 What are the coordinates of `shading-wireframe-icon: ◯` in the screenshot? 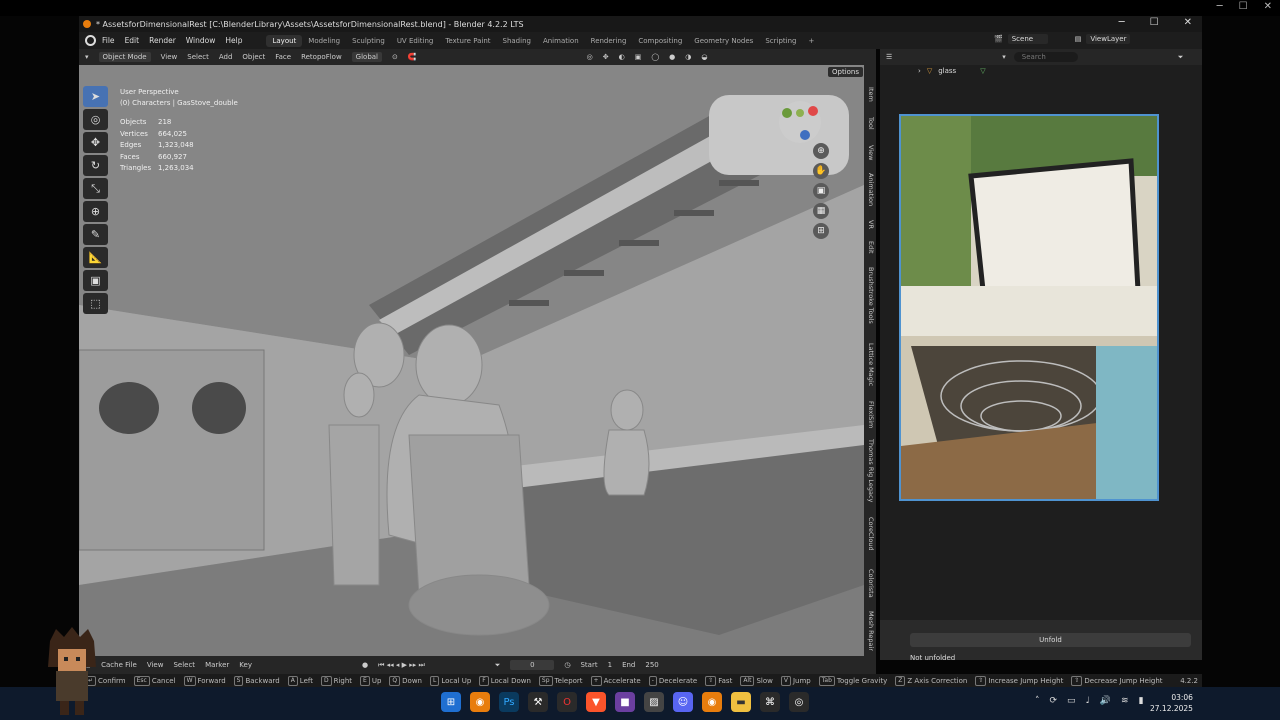 It's located at (655, 57).